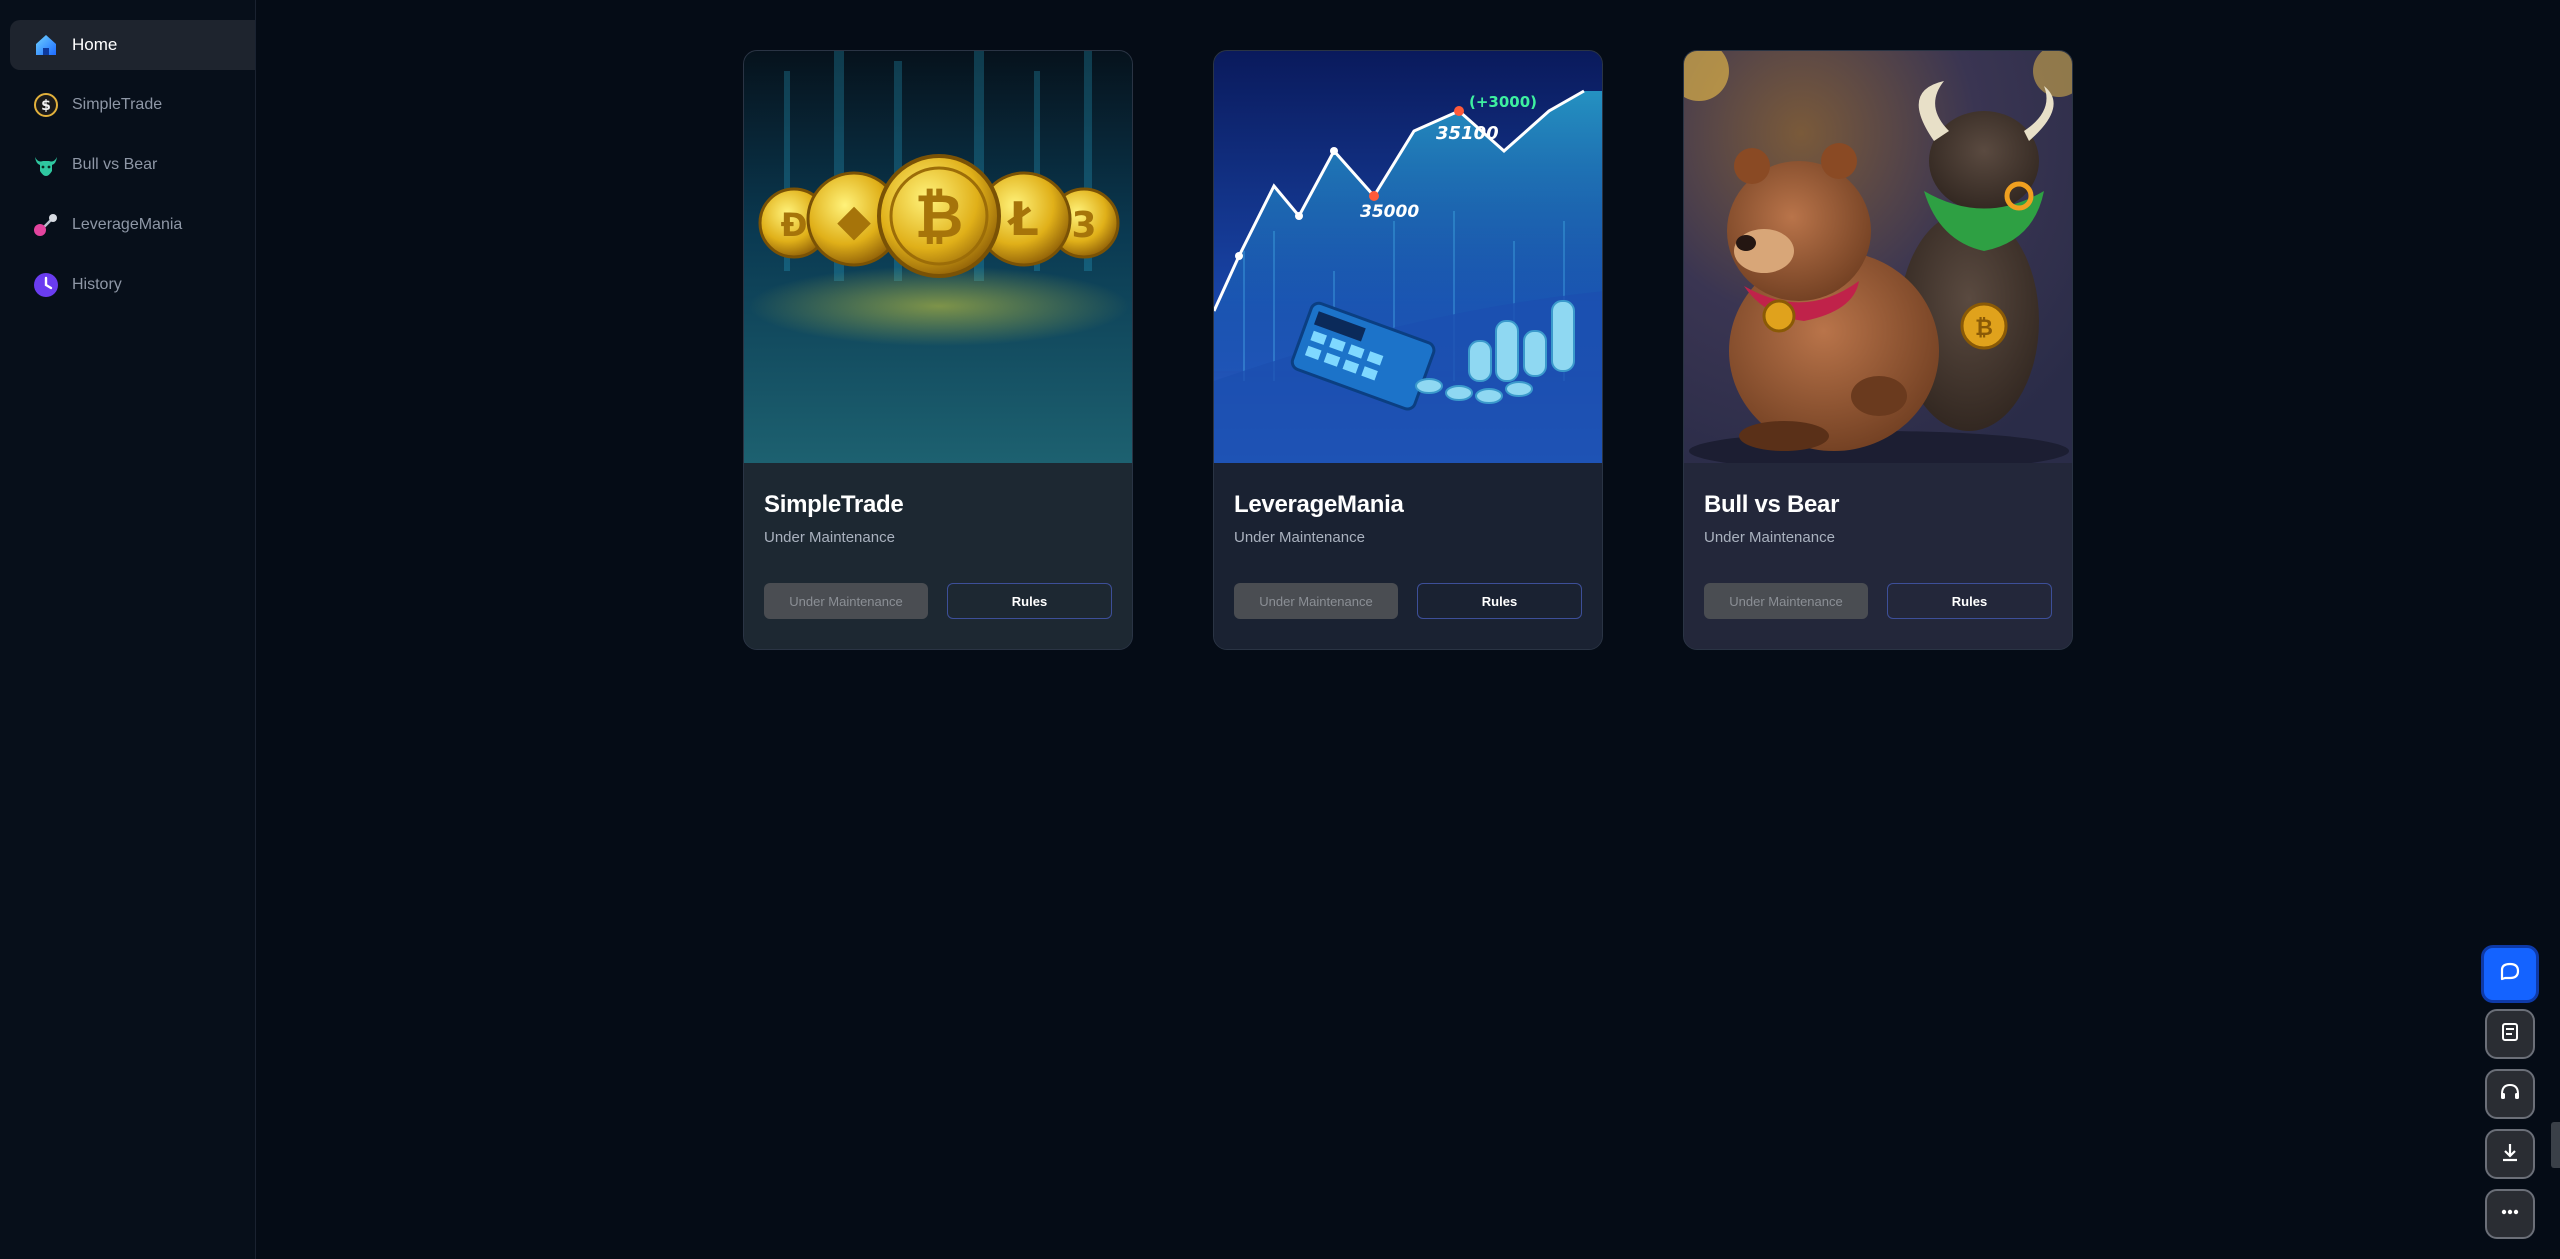 The height and width of the screenshot is (1259, 2560). Describe the element at coordinates (46, 165) in the screenshot. I see `bull-icon` at that location.